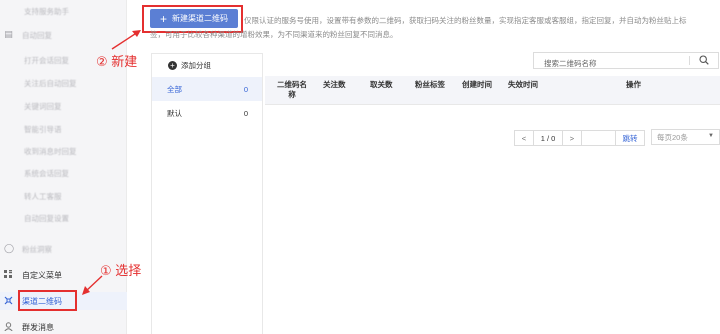 The height and width of the screenshot is (334, 720). What do you see at coordinates (630, 138) in the screenshot?
I see `jump-button: 跳转` at bounding box center [630, 138].